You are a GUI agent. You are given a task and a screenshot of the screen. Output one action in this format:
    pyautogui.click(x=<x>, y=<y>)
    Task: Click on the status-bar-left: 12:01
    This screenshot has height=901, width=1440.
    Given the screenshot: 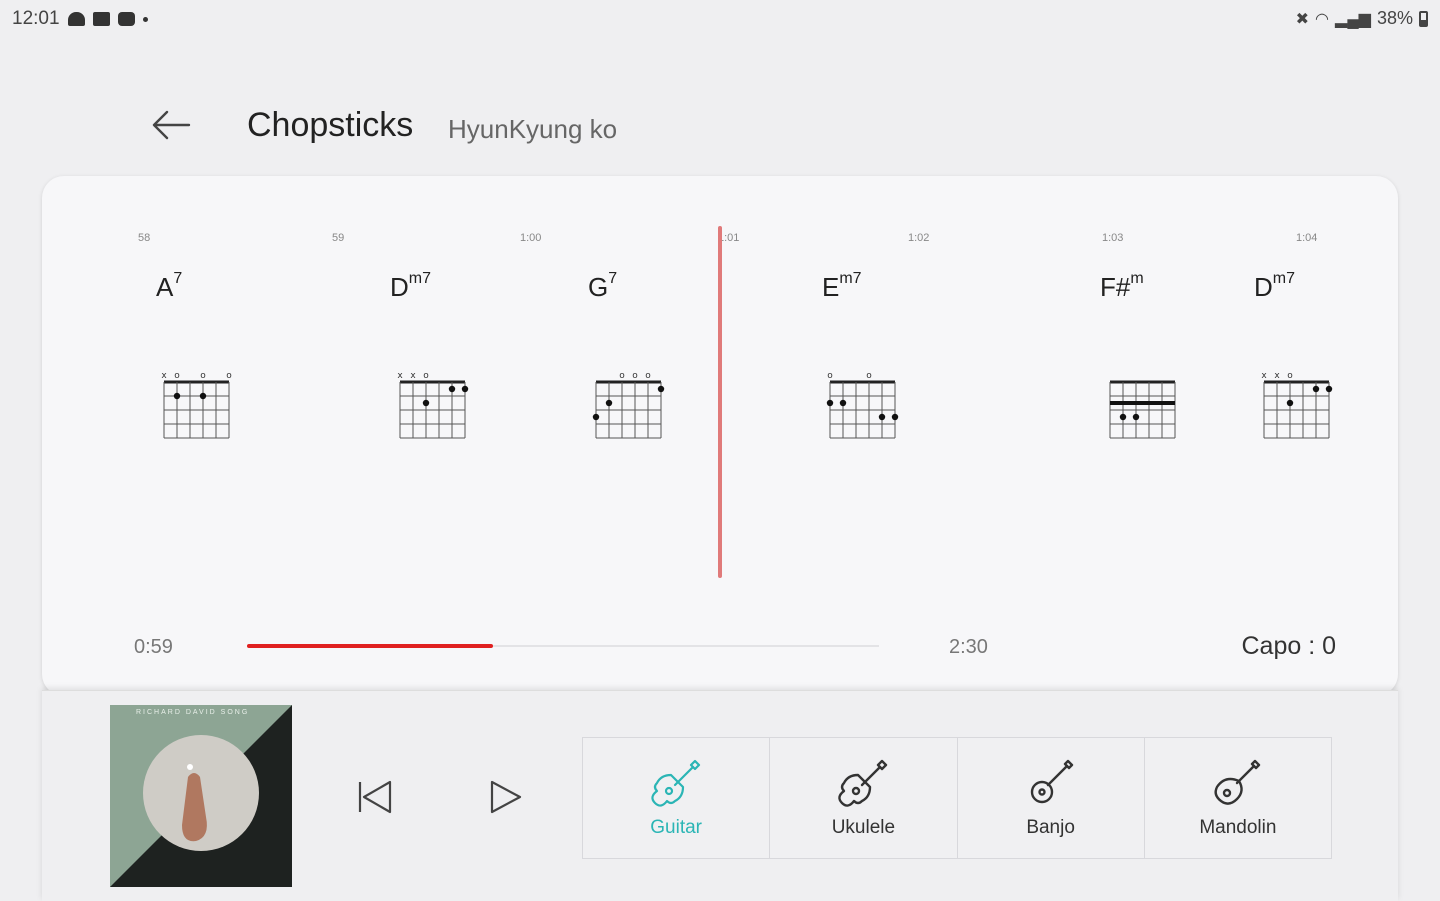 What is the action you would take?
    pyautogui.click(x=80, y=19)
    